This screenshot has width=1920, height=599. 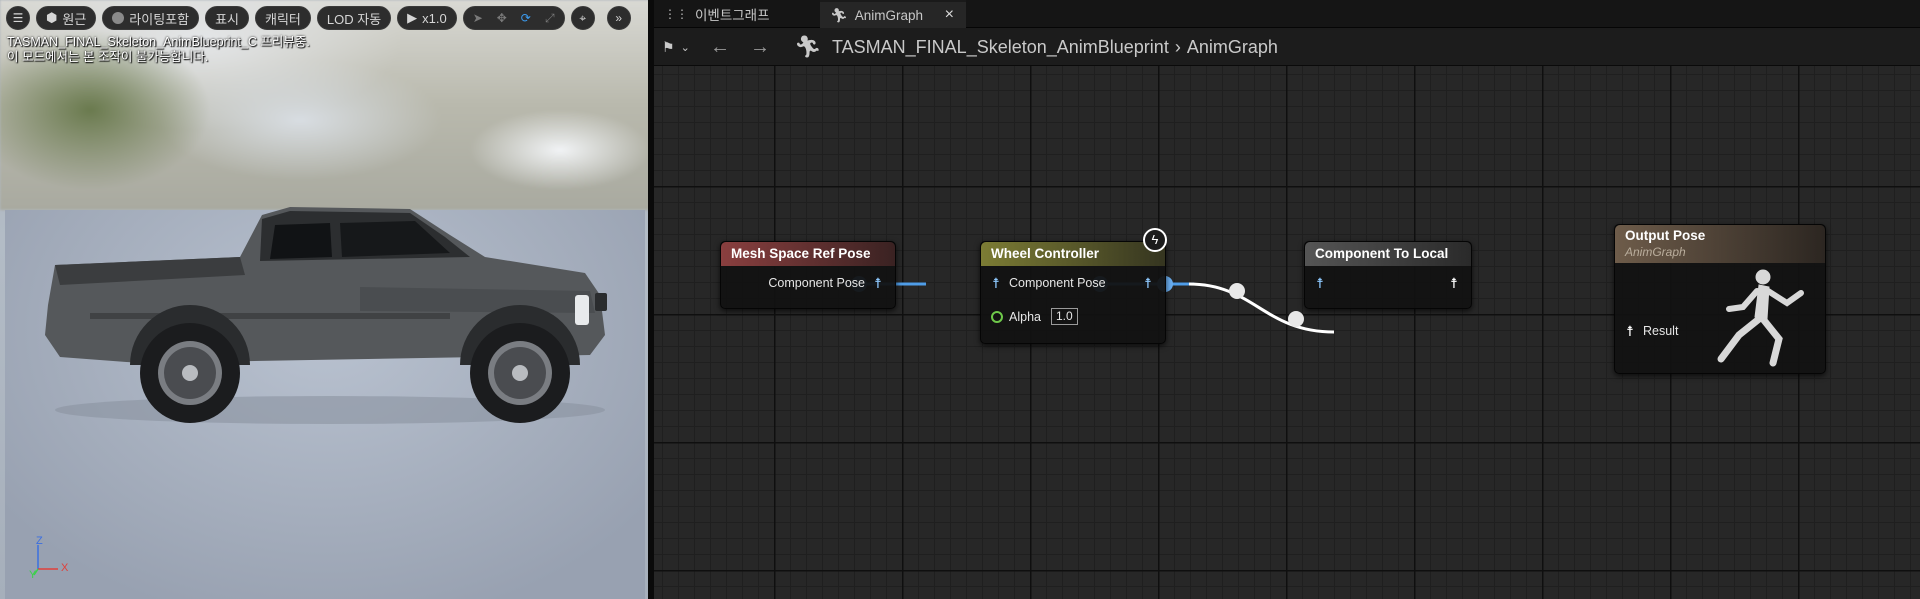 What do you see at coordinates (53, 560) in the screenshot?
I see `axis-gizmo: Z X Y` at bounding box center [53, 560].